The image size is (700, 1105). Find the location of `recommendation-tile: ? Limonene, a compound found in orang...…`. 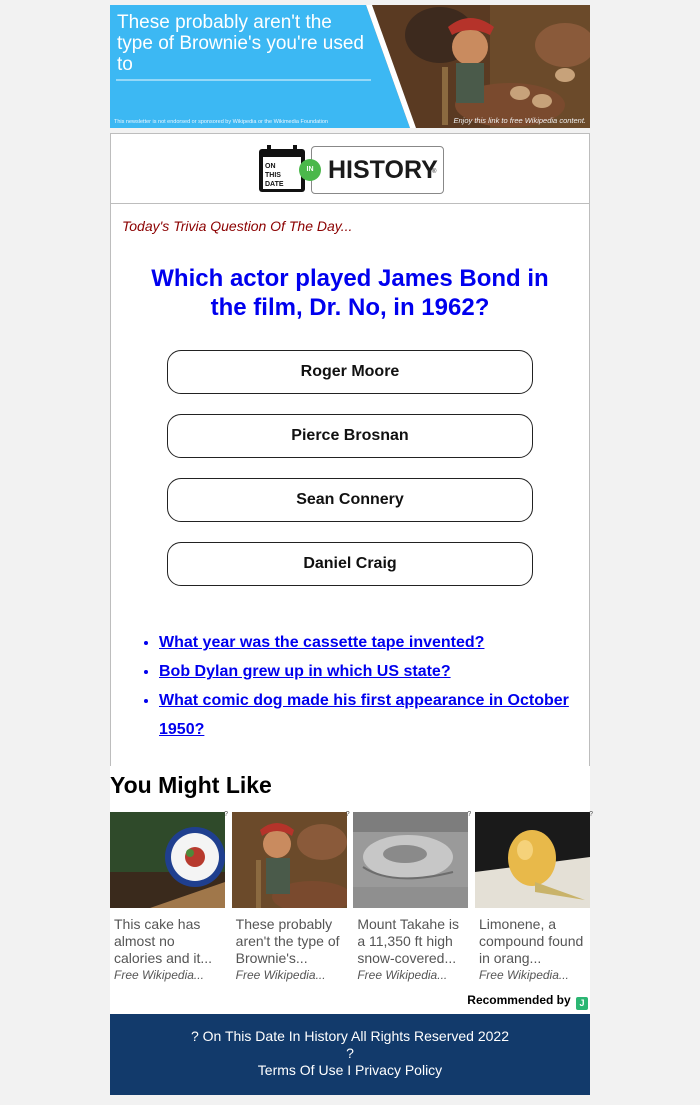

recommendation-tile: ? Limonene, a compound found in orang...… is located at coordinates (533, 897).